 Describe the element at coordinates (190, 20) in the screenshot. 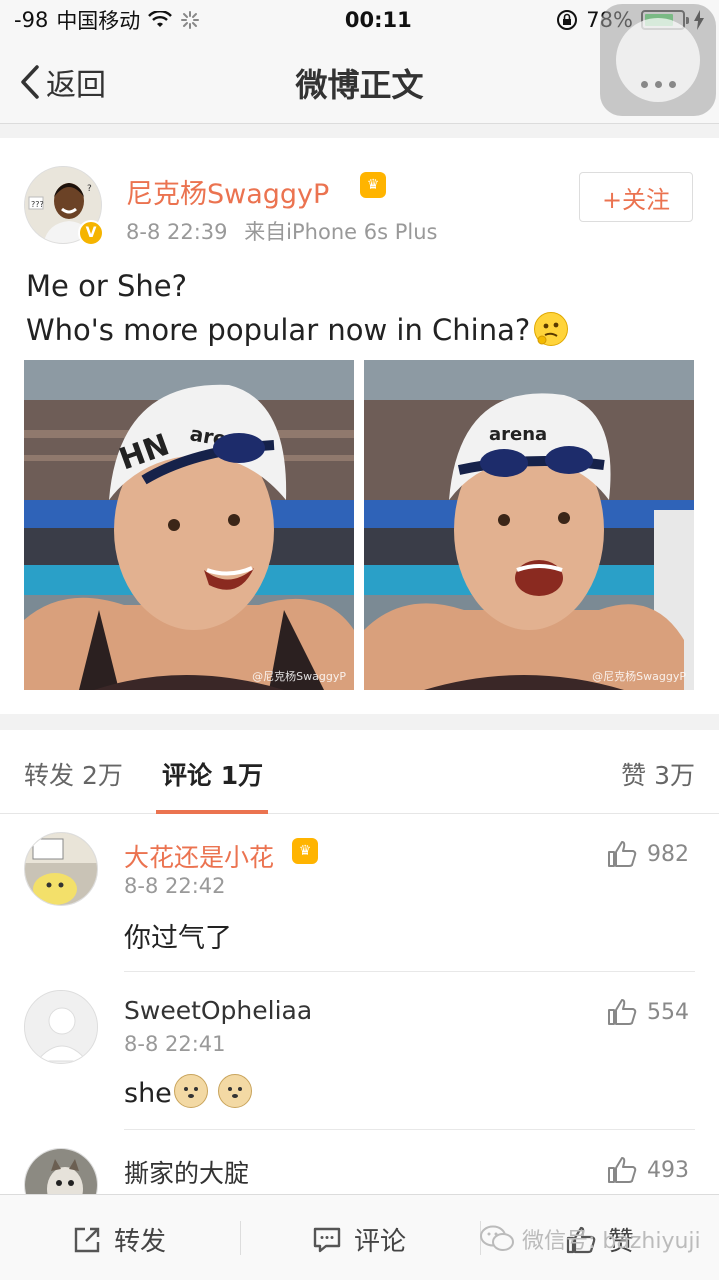

I see `loading-spinner-icon` at that location.